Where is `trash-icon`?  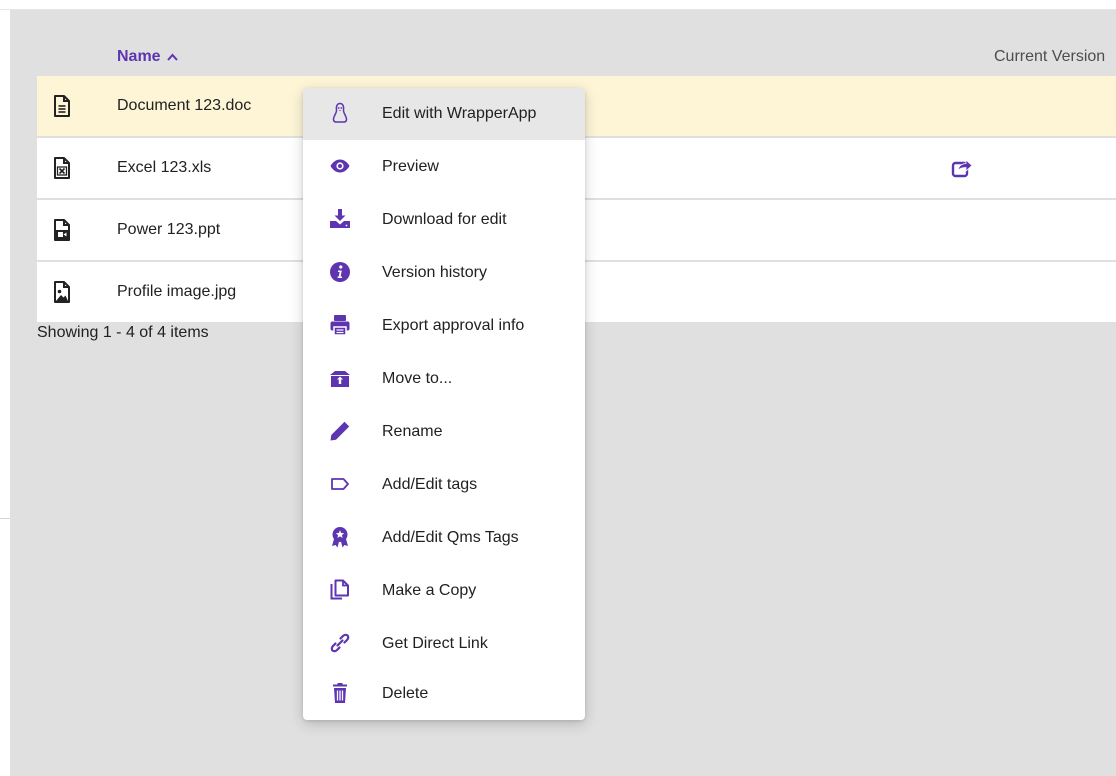 trash-icon is located at coordinates (340, 693).